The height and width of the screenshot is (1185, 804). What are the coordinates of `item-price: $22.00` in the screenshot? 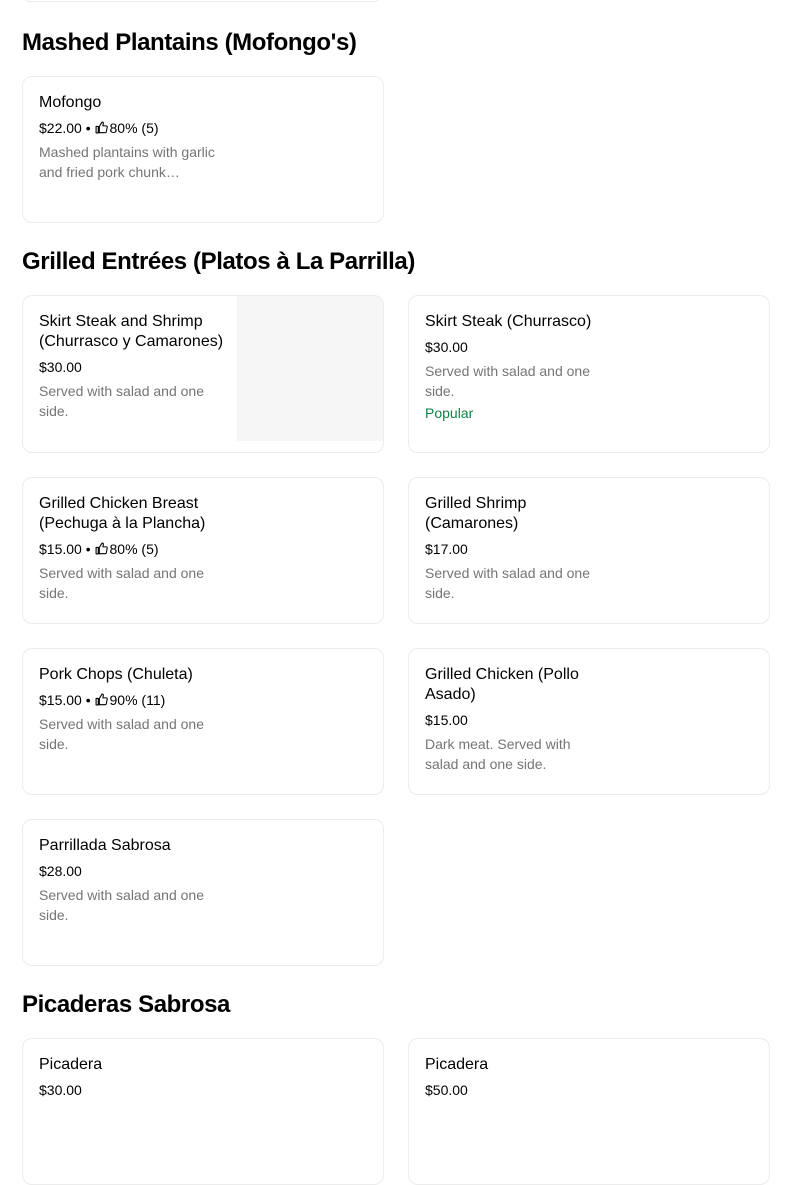 It's located at (60, 128).